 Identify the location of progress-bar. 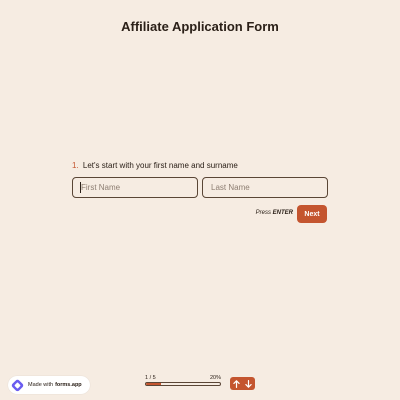
(183, 384).